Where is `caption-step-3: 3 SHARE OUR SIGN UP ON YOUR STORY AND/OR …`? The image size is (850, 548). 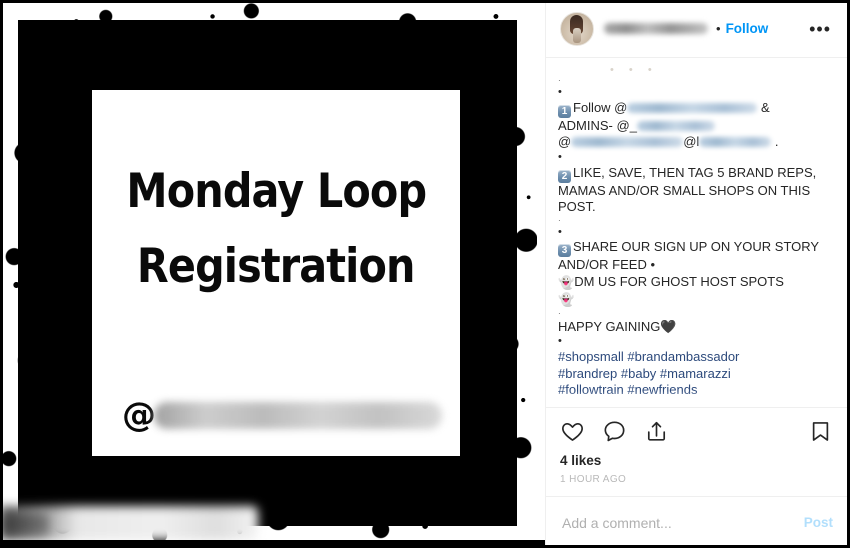 caption-step-3: 3 SHARE OUR SIGN UP ON YOUR STORY AND/OR … is located at coordinates (696, 274).